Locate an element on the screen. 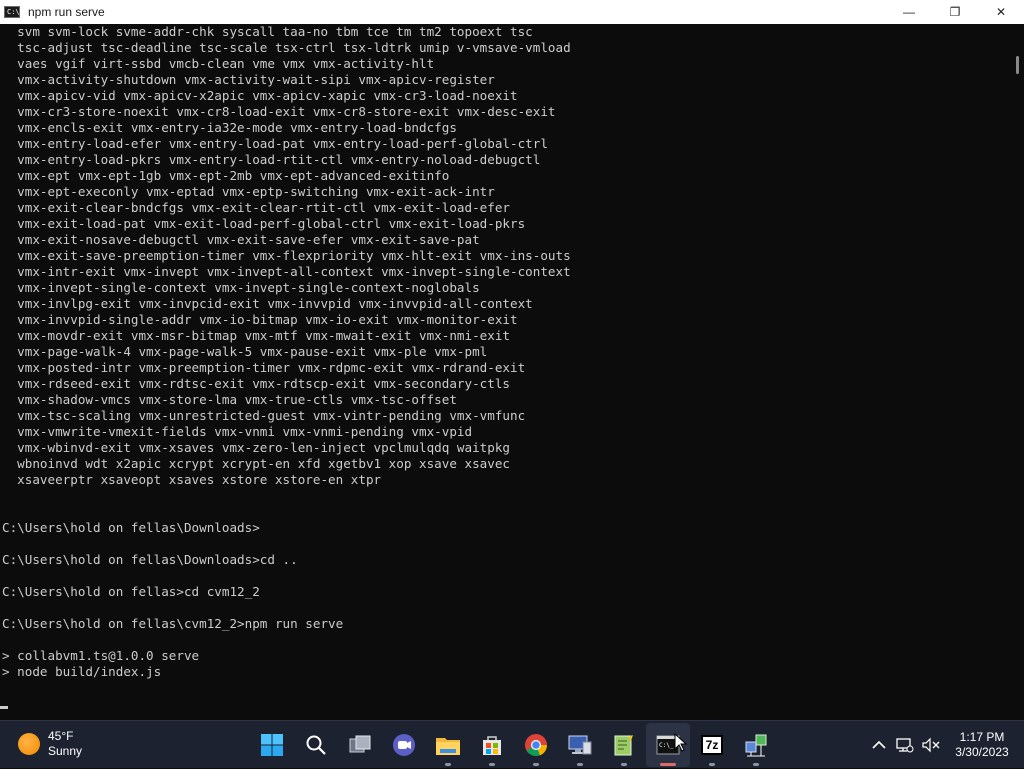 The image size is (1024, 769). file-explorer-button is located at coordinates (448, 745).